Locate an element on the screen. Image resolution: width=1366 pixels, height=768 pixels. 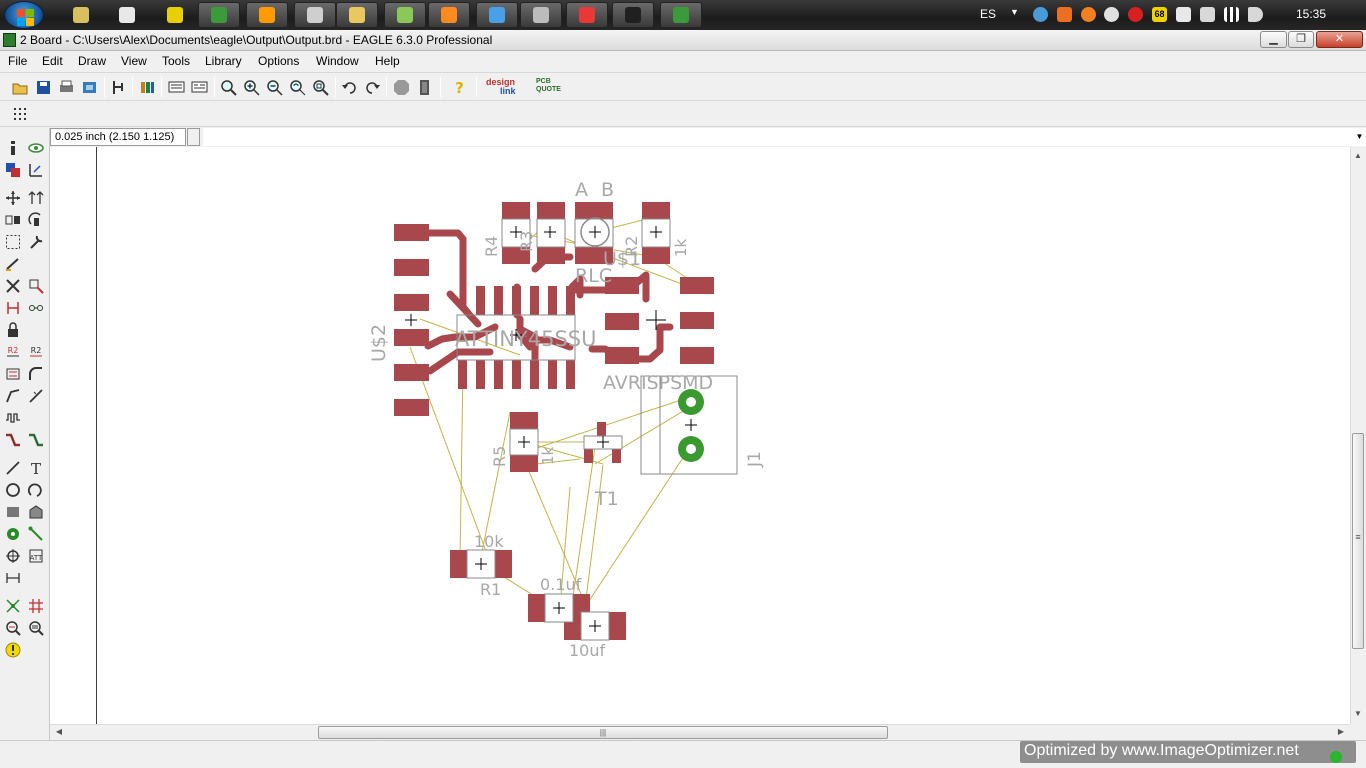
pinswap-icon is located at coordinates (13, 308).